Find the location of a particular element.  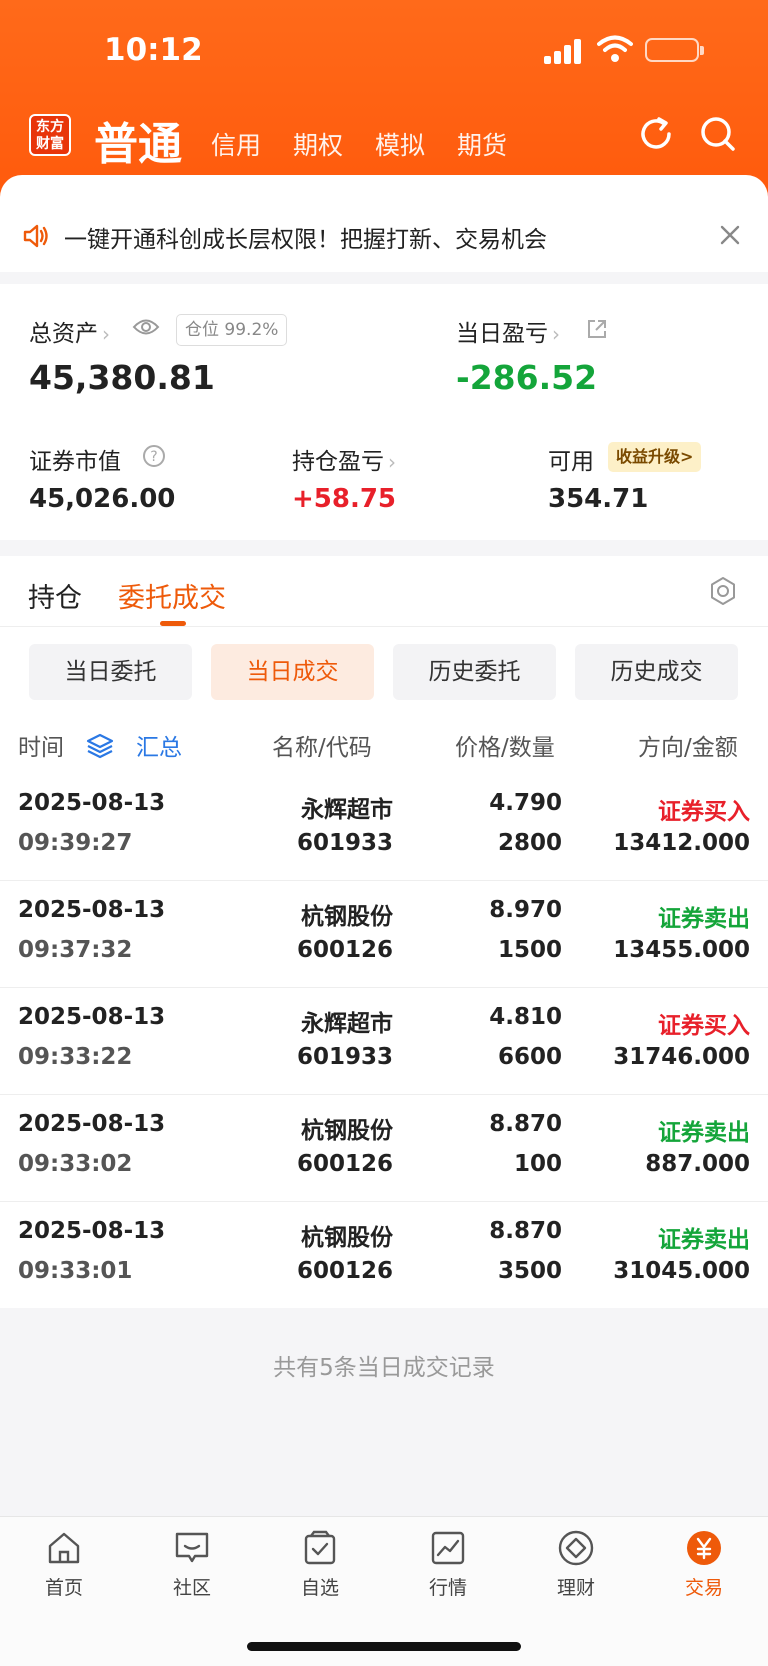

cellular-signal-icon is located at coordinates (564, 51).